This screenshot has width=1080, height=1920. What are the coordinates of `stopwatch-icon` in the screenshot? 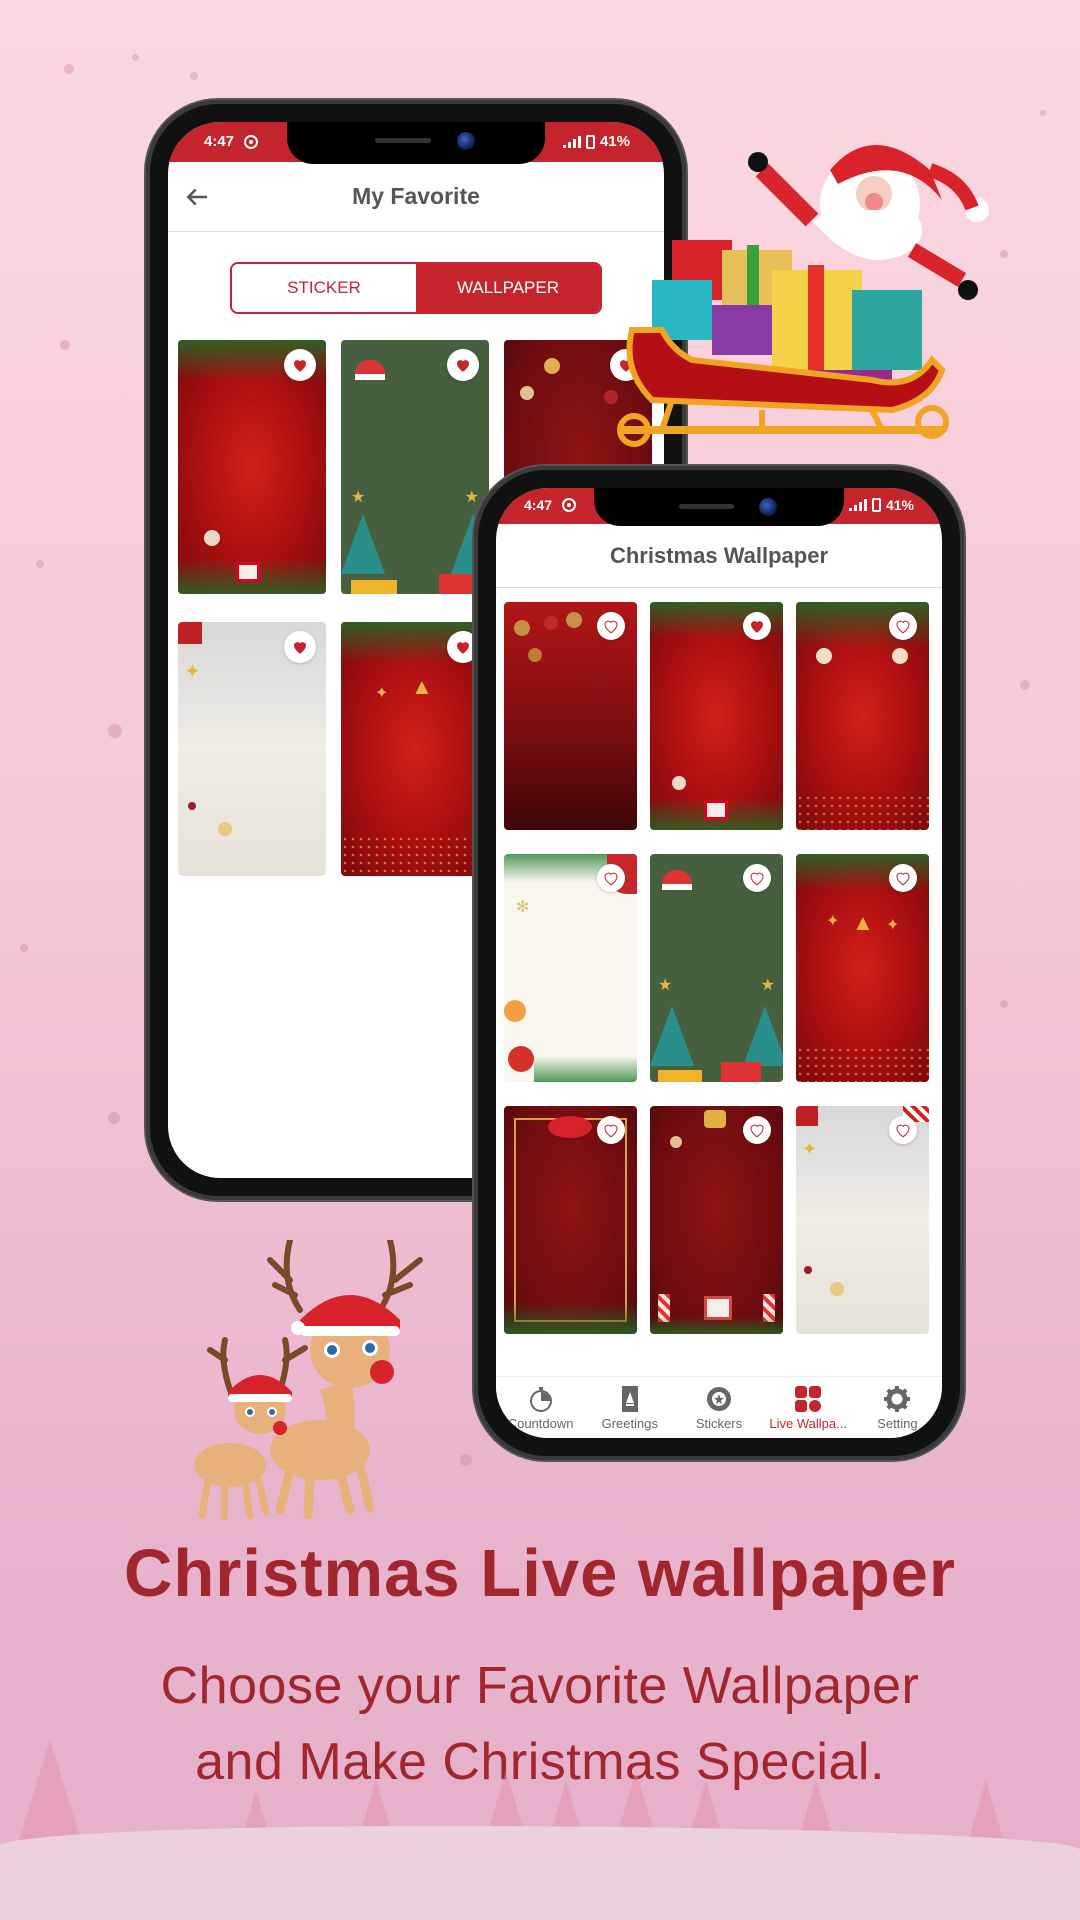 It's located at (540, 1399).